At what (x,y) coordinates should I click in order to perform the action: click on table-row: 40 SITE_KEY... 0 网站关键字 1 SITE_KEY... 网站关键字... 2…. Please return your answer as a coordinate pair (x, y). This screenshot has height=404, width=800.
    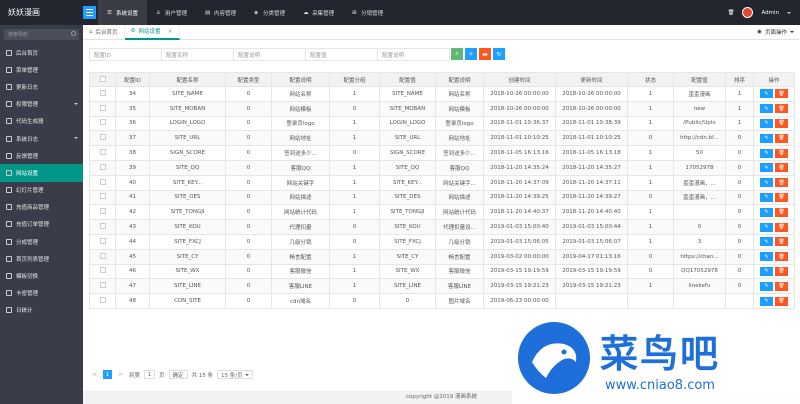
    Looking at the image, I should click on (442, 182).